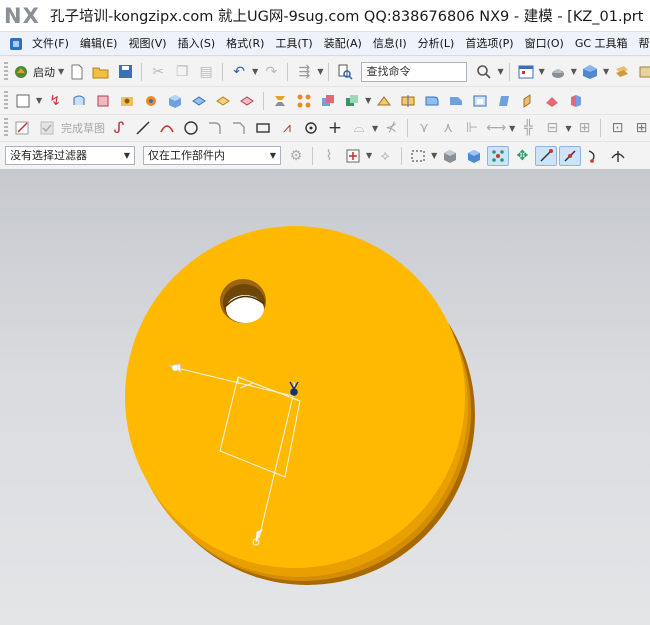 Image resolution: width=650 pixels, height=625 pixels. What do you see at coordinates (456, 101) in the screenshot?
I see `chamfer-icon` at bounding box center [456, 101].